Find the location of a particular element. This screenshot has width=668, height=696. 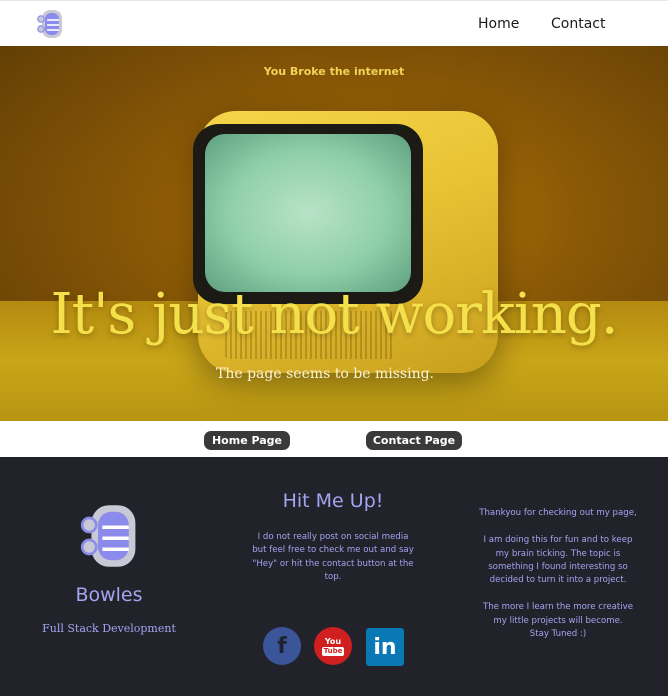

facebook-icon: f is located at coordinates (282, 646).